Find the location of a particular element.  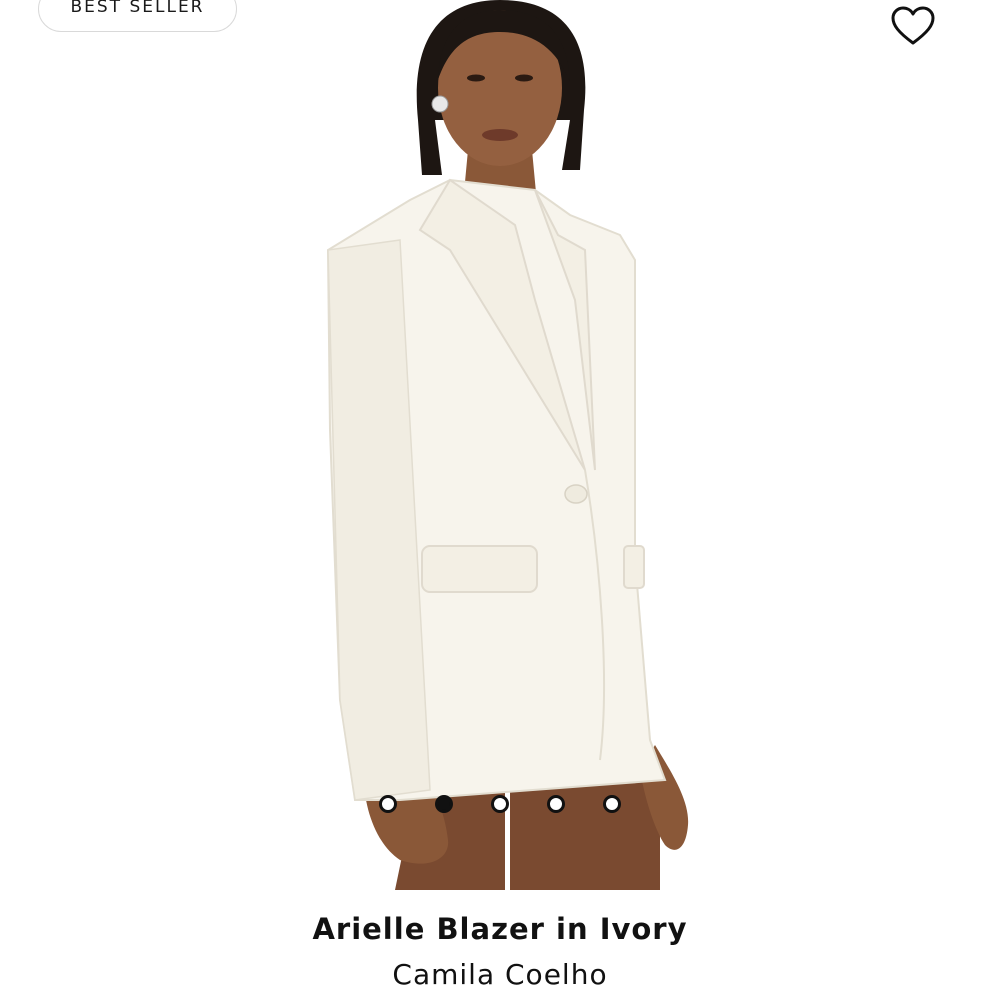

blazer-button is located at coordinates (576, 494).